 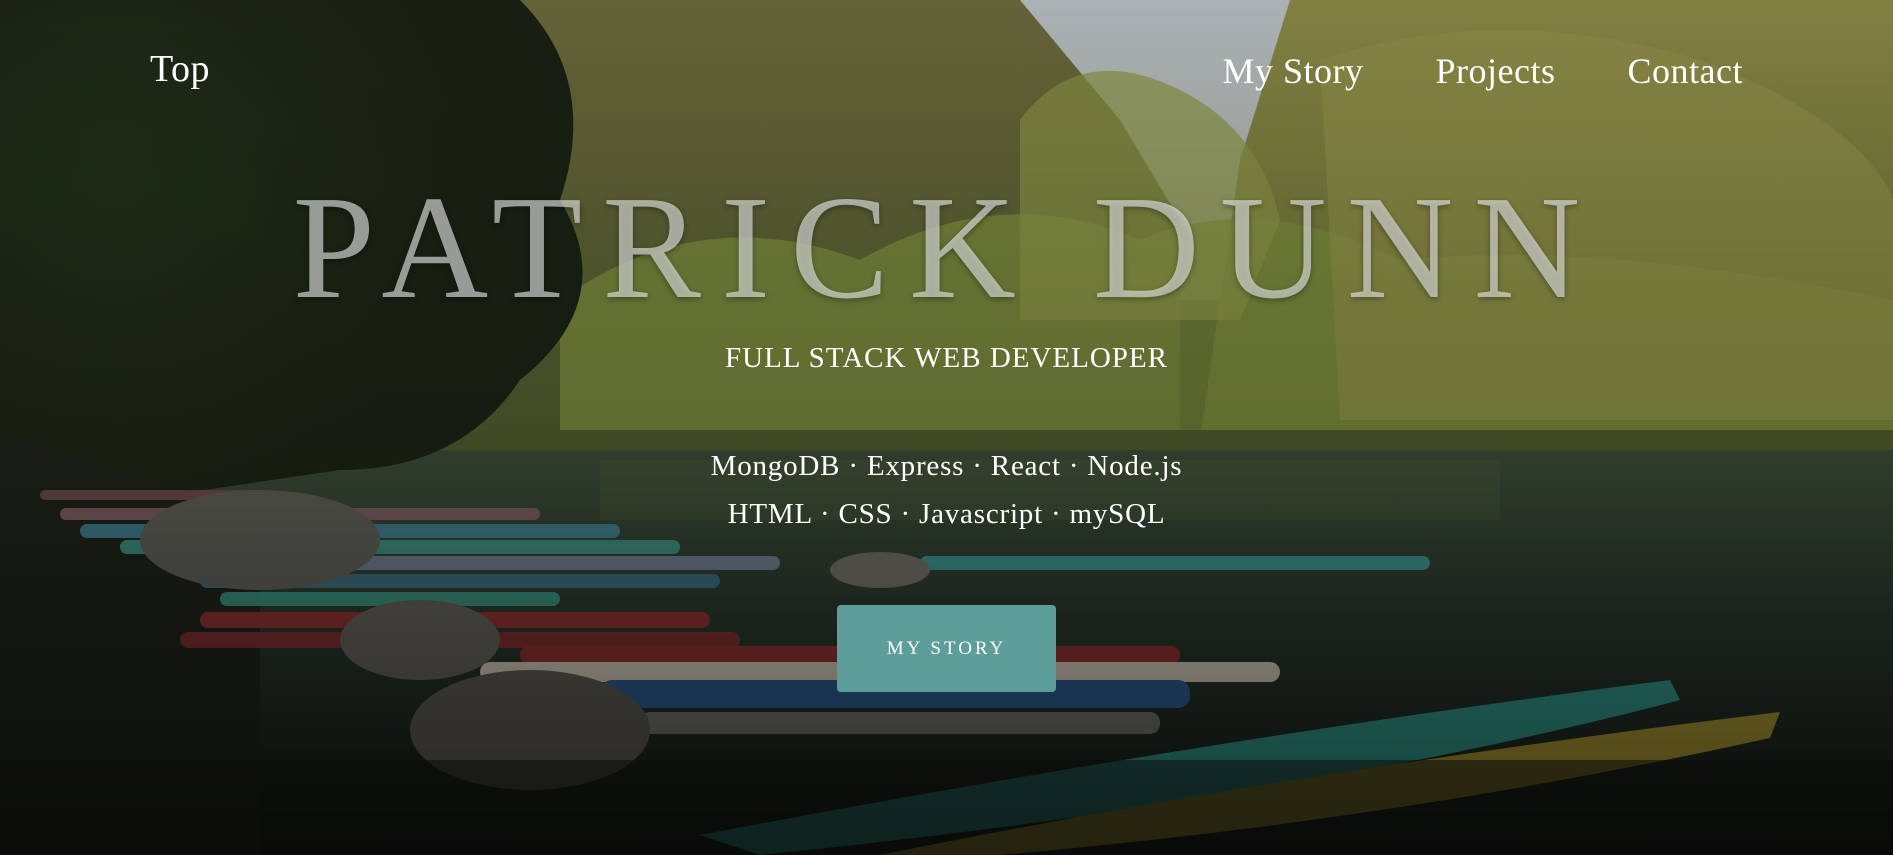 What do you see at coordinates (946, 358) in the screenshot?
I see `hero-subtitle: FULL STACK WEB DEVELOPER` at bounding box center [946, 358].